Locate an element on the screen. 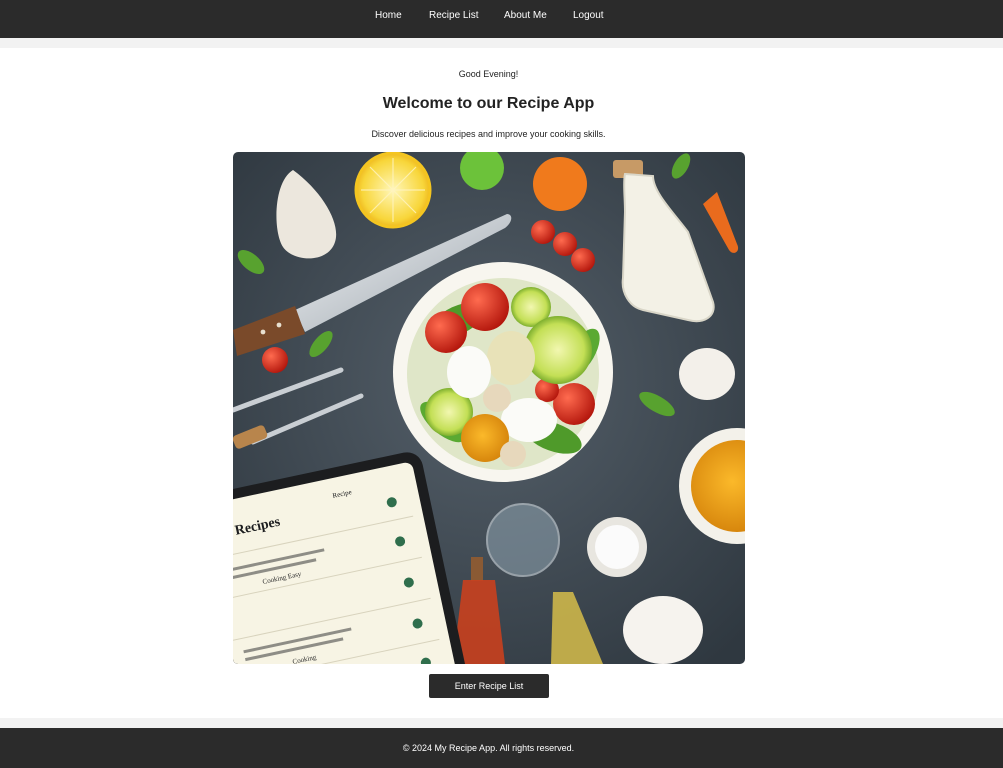  navbar: Home Recipe List About Me Logout is located at coordinates (501, 19).